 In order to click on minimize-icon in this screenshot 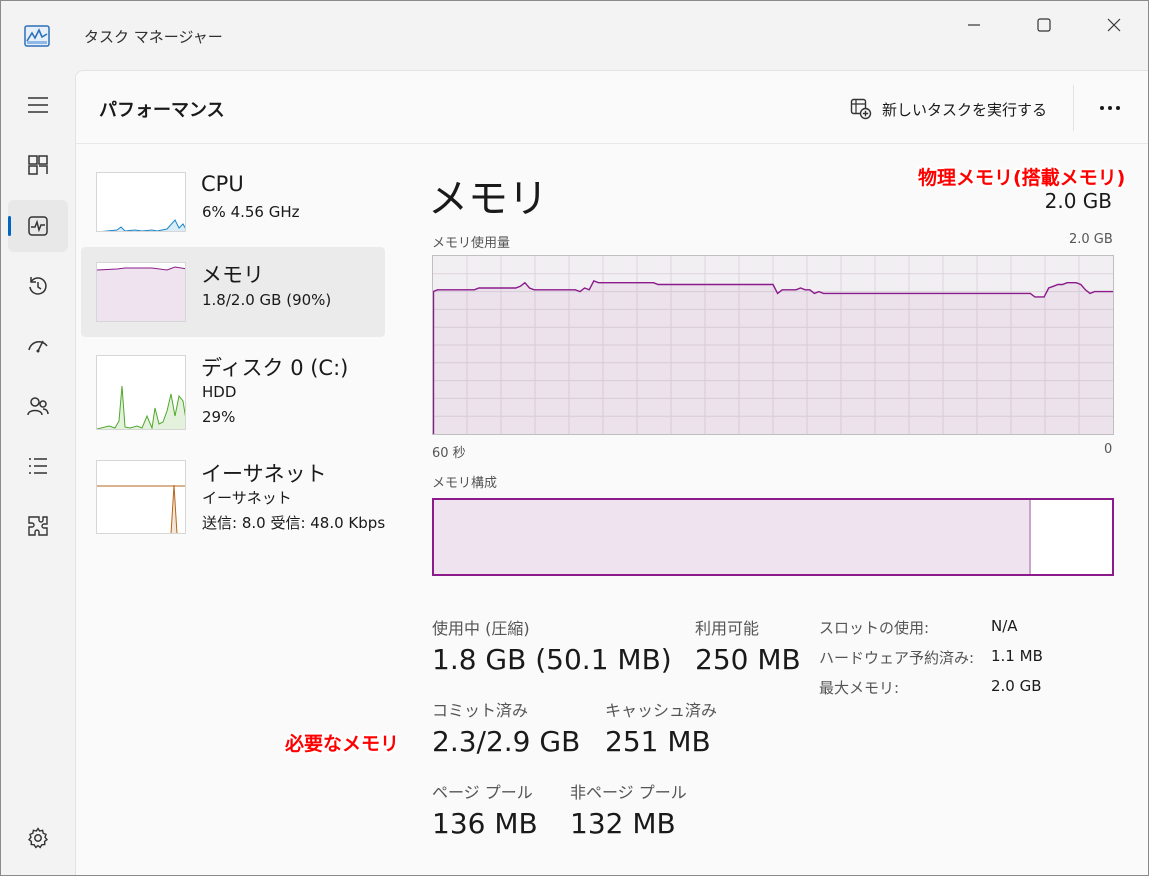, I will do `click(974, 25)`.